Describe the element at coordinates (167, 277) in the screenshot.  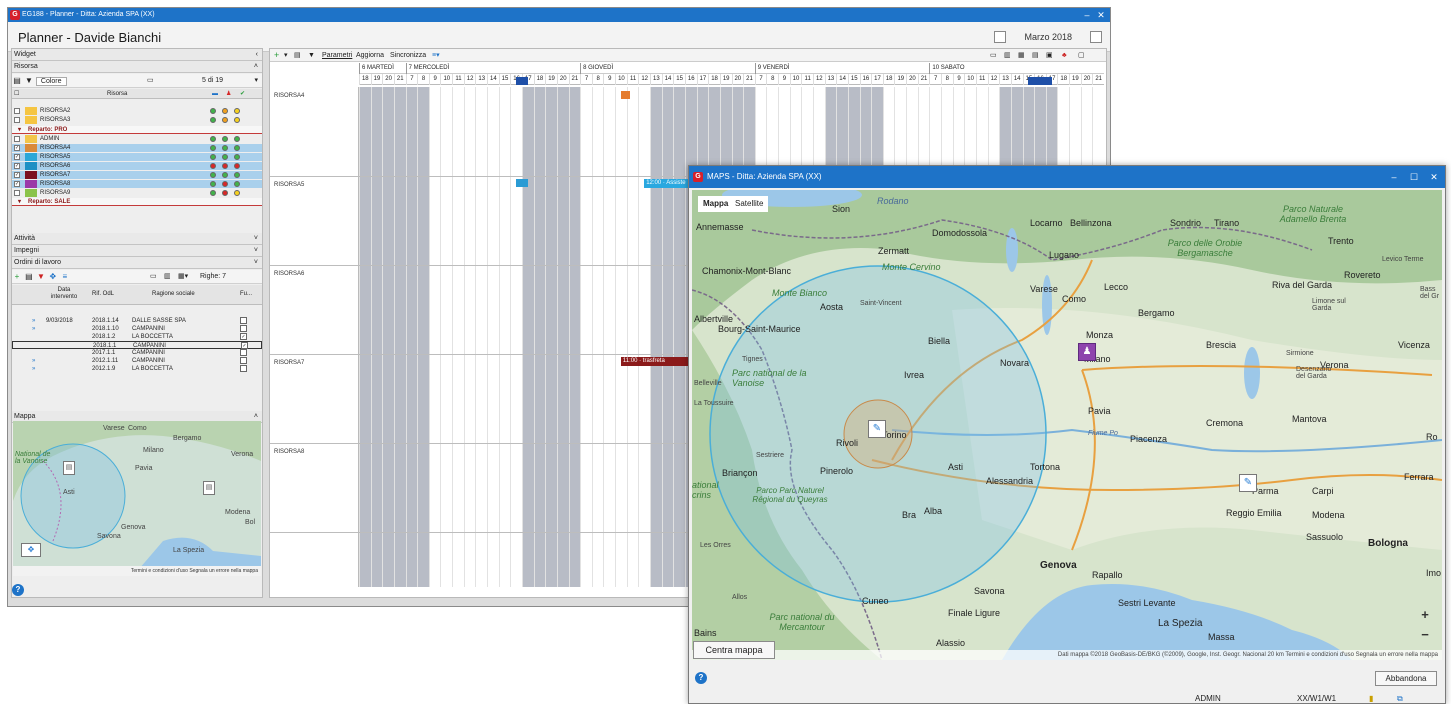
I see `columns-icon: ▥` at that location.